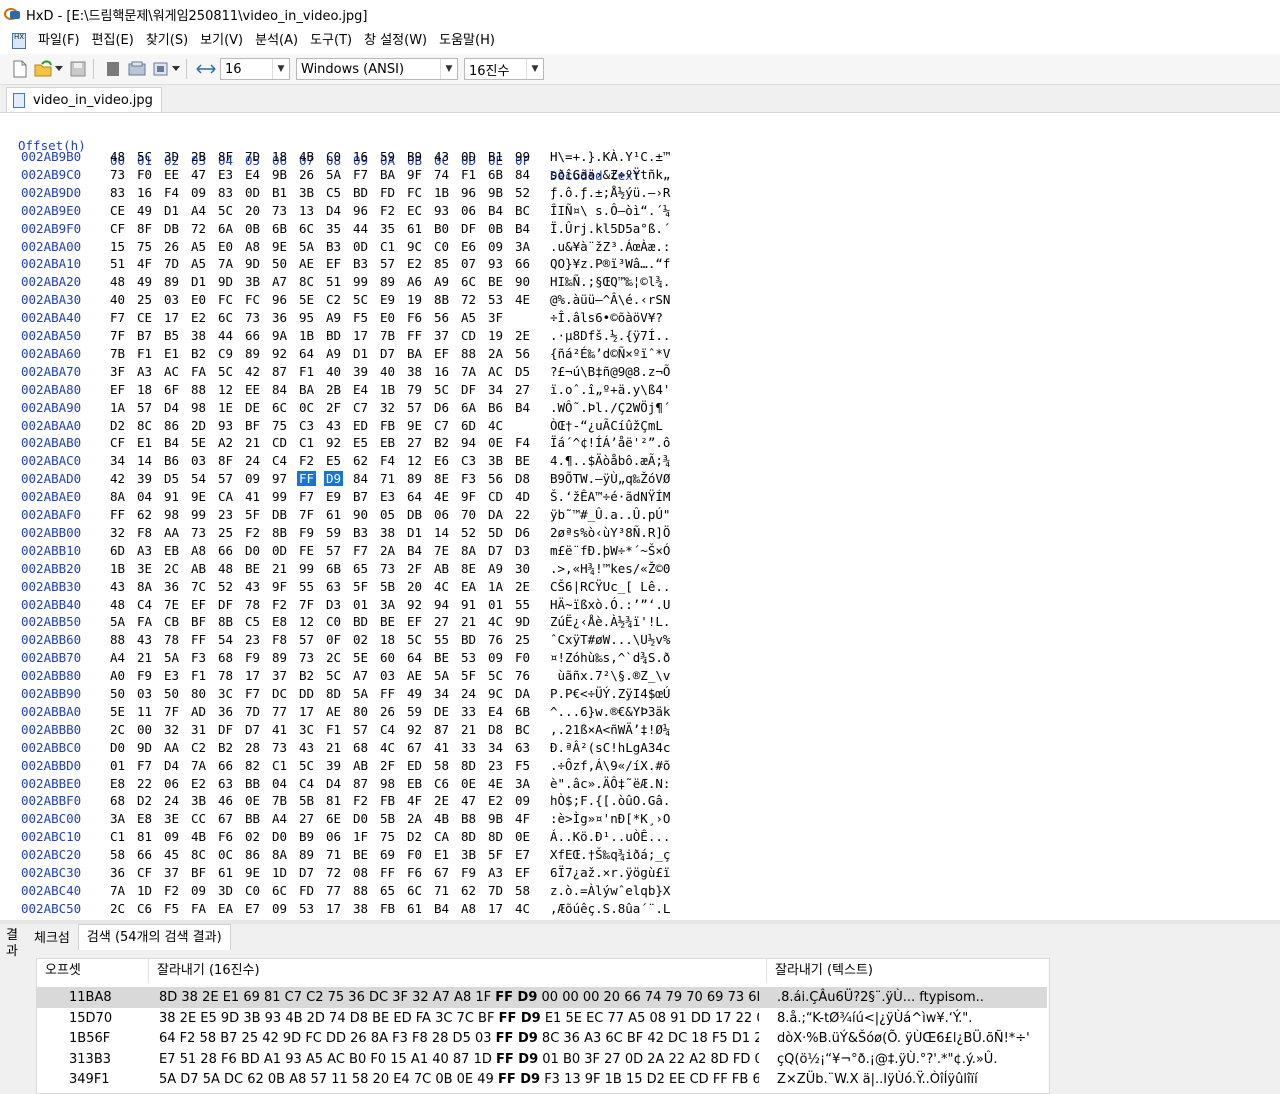  Describe the element at coordinates (198, 854) in the screenshot. I see `hex-byte: 8C` at that location.